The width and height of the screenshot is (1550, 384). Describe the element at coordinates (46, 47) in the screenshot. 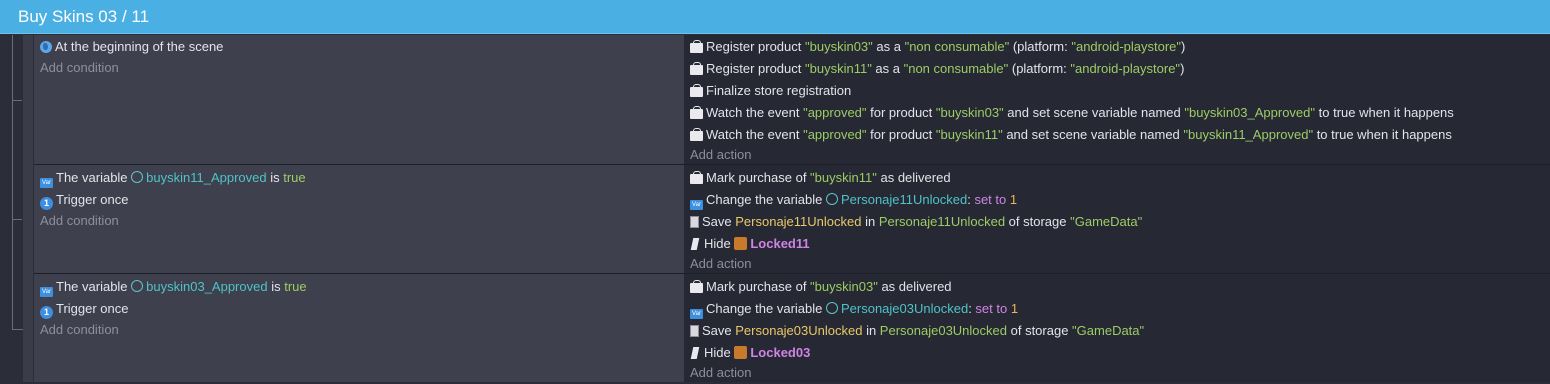

I see `globe-icon` at that location.